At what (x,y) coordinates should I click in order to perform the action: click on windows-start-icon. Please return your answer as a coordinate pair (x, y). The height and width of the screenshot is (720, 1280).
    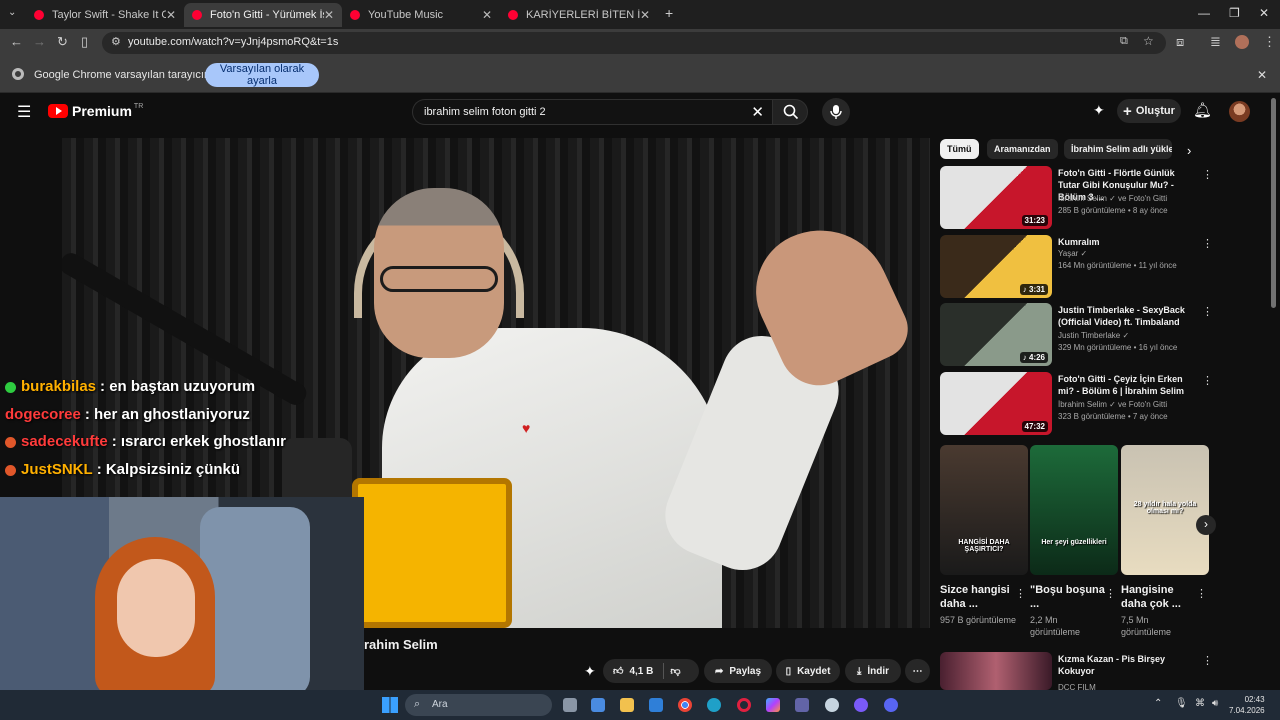
    Looking at the image, I should click on (390, 705).